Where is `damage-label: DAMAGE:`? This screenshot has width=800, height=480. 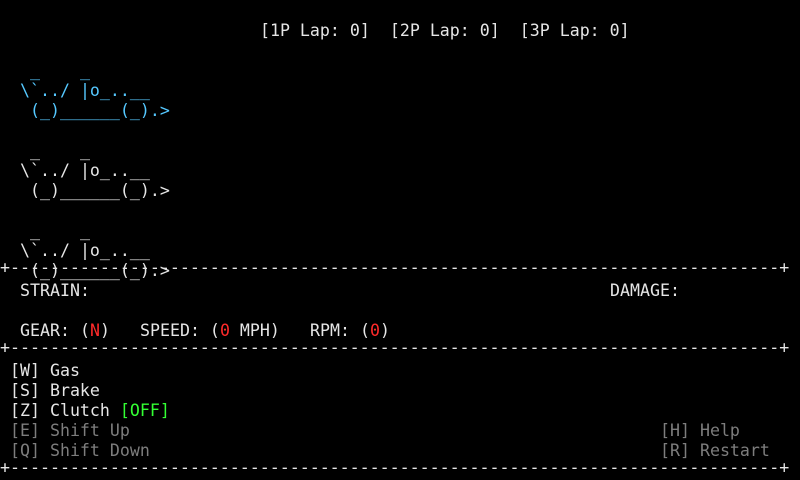 damage-label: DAMAGE: is located at coordinates (645, 290).